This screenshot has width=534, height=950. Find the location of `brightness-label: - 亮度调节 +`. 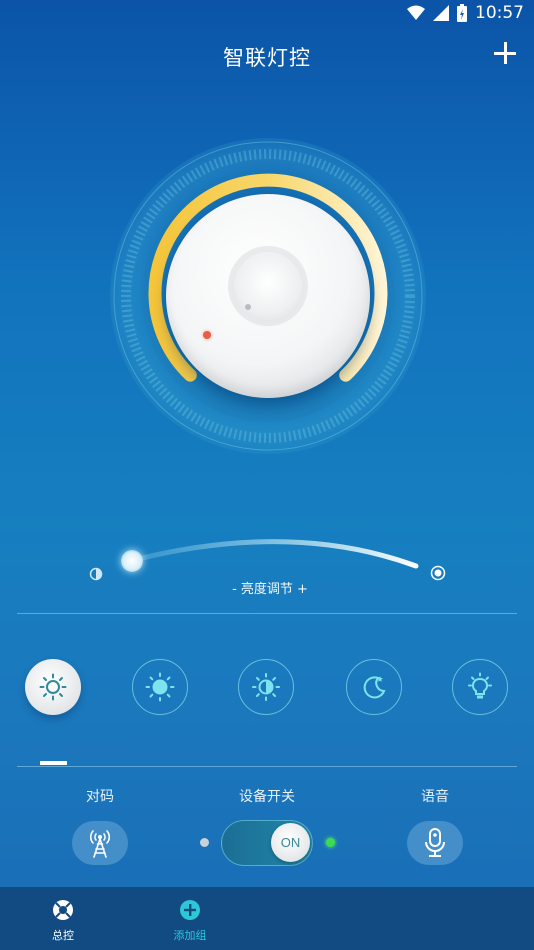

brightness-label: - 亮度调节 + is located at coordinates (270, 589).